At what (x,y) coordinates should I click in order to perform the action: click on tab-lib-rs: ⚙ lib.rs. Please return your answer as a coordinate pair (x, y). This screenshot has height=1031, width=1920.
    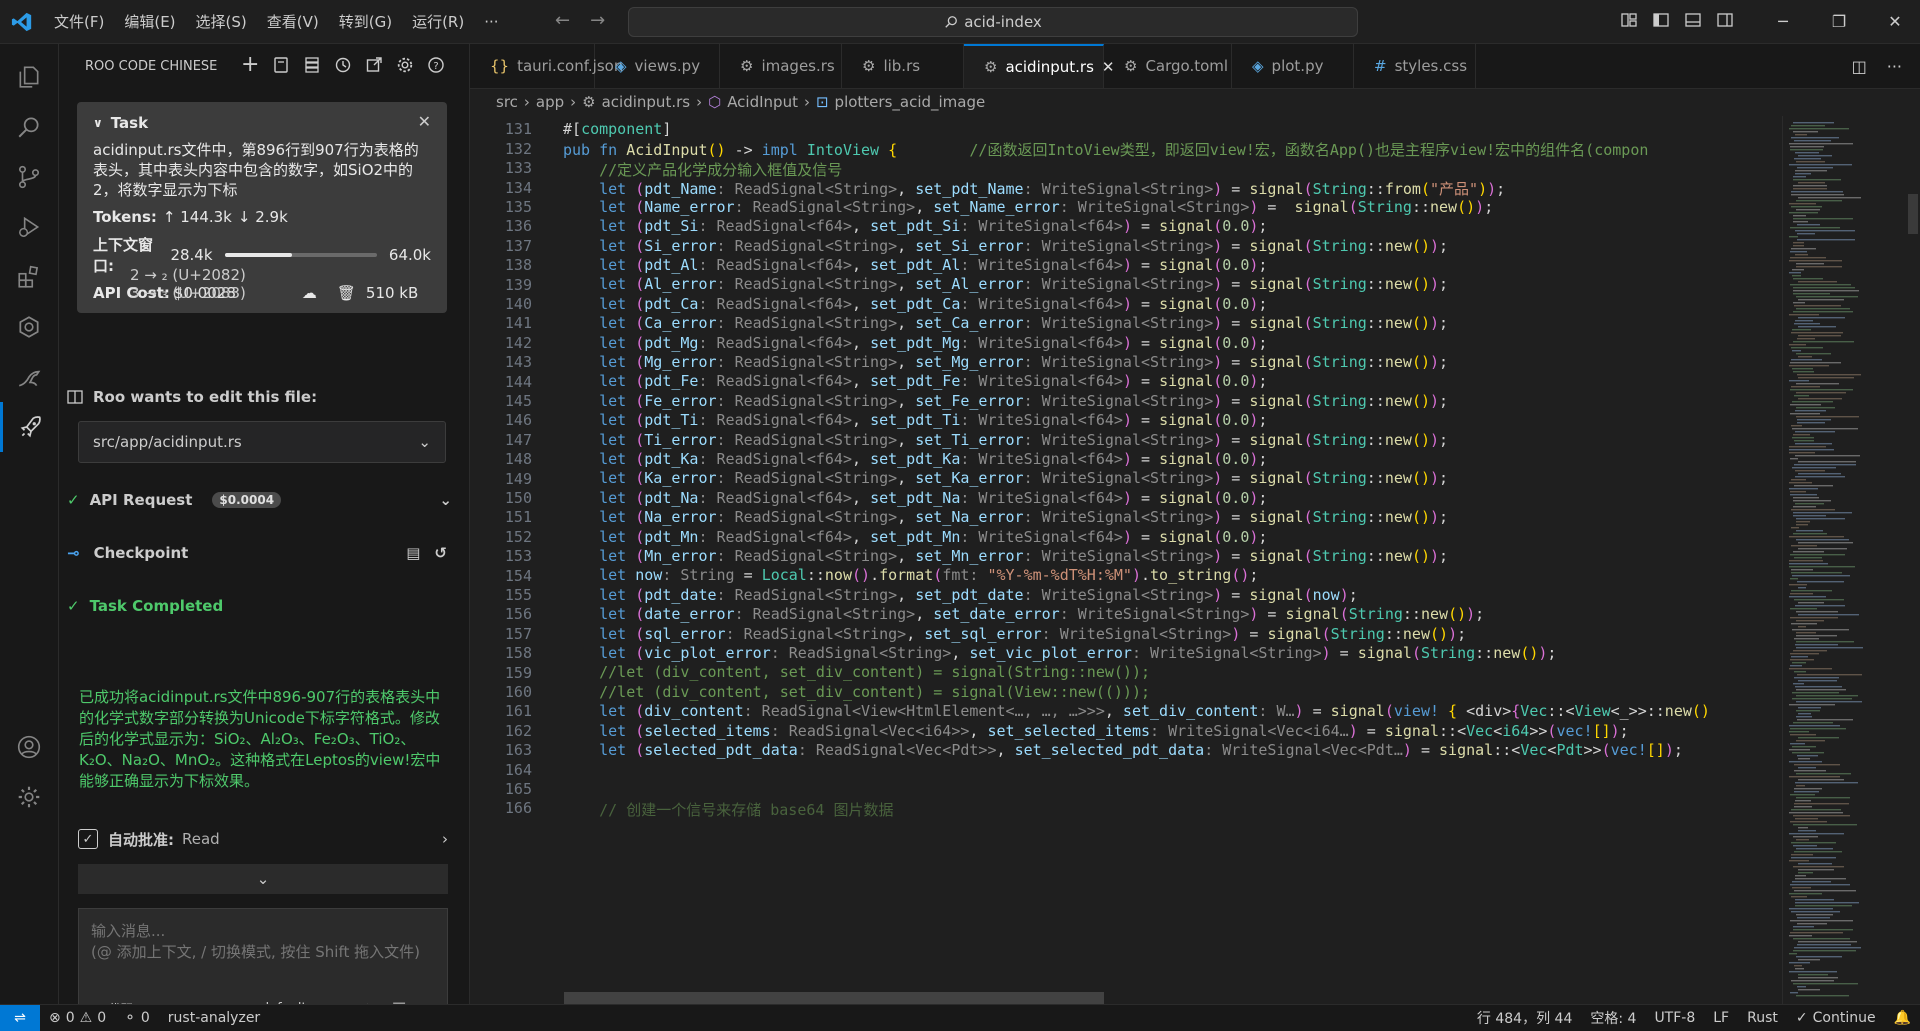
    Looking at the image, I should click on (903, 66).